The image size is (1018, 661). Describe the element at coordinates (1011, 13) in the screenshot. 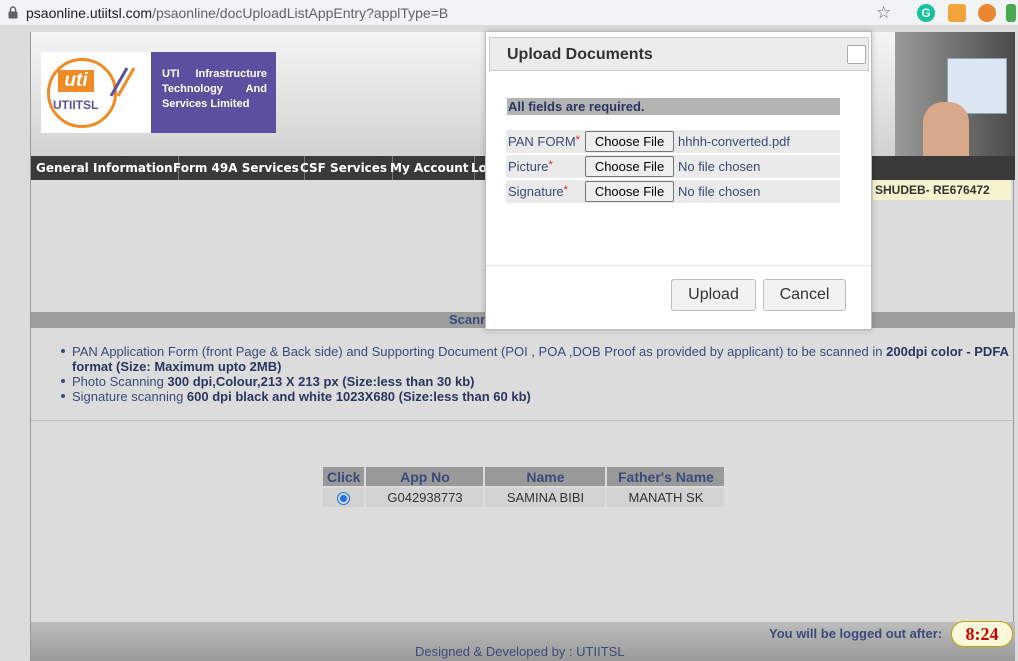

I see `plant-extension-icon` at that location.